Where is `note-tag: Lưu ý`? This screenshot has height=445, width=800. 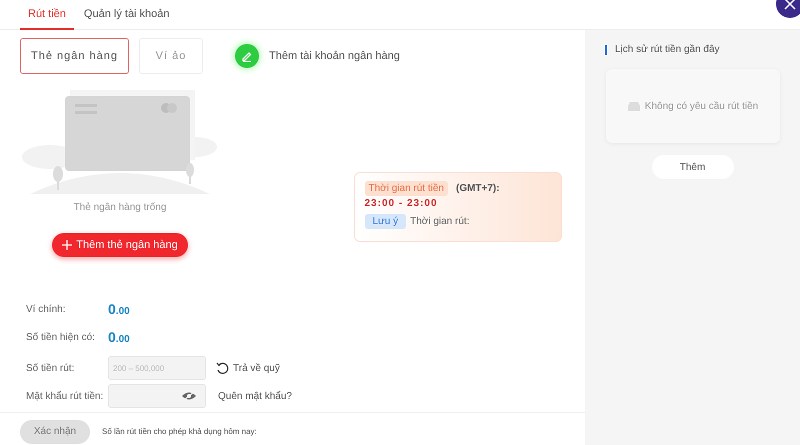
note-tag: Lưu ý is located at coordinates (385, 221).